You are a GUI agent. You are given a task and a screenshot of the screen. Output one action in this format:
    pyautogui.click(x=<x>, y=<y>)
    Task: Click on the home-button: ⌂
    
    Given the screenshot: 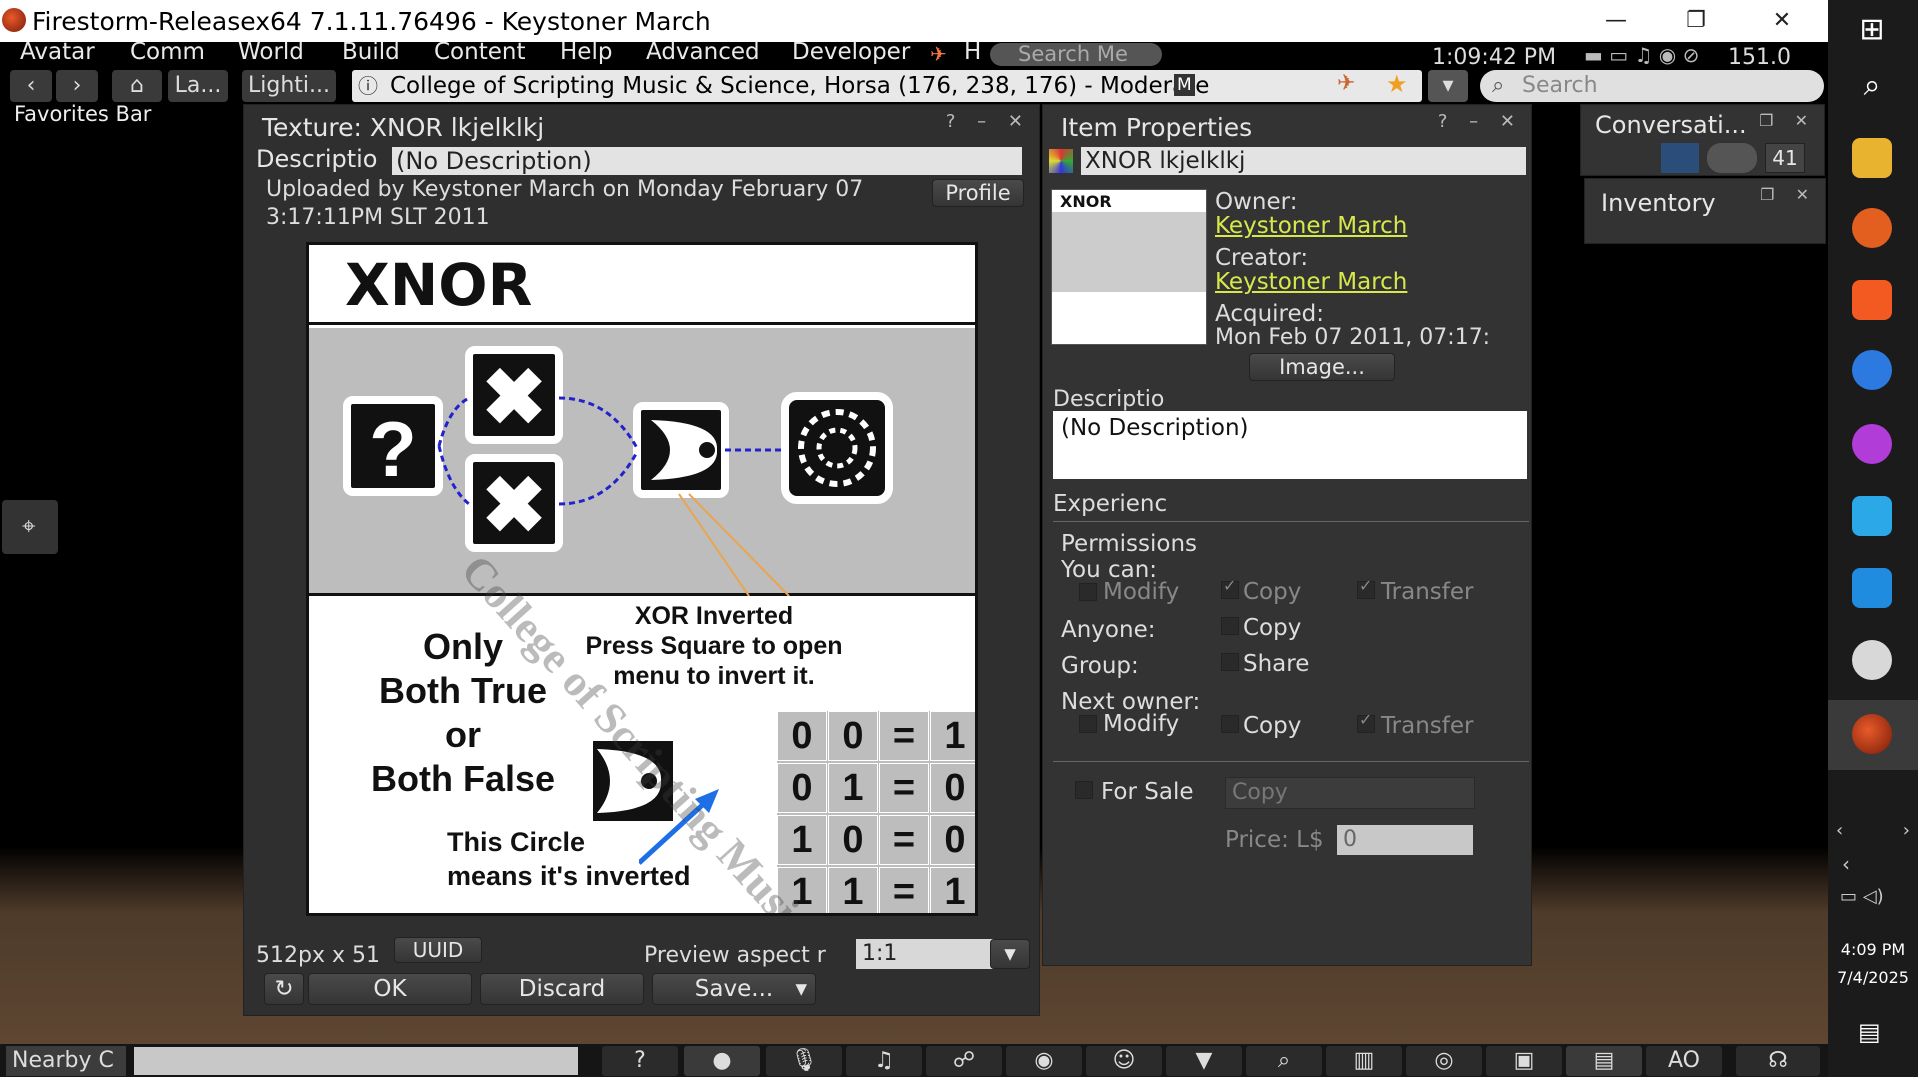 What is the action you would take?
    pyautogui.click(x=137, y=86)
    